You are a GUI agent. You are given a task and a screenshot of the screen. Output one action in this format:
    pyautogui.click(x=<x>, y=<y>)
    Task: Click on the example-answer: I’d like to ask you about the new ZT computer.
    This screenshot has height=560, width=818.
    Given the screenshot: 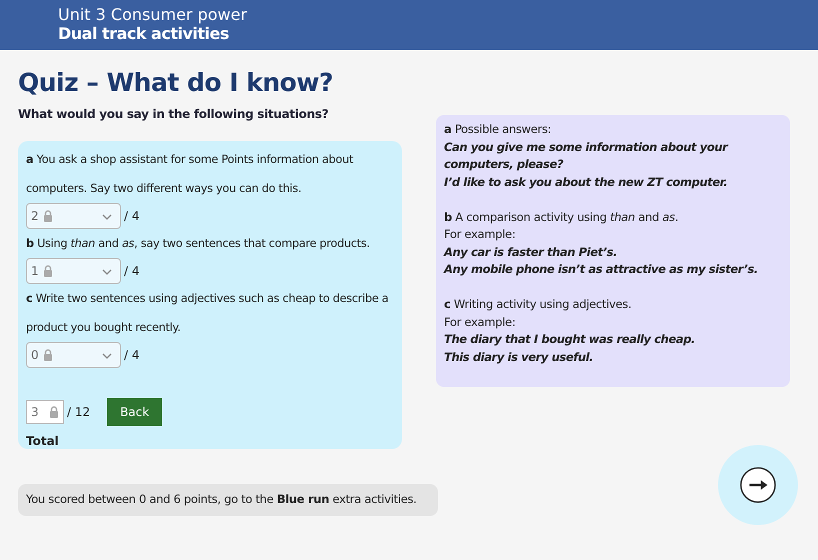 What is the action you would take?
    pyautogui.click(x=586, y=182)
    